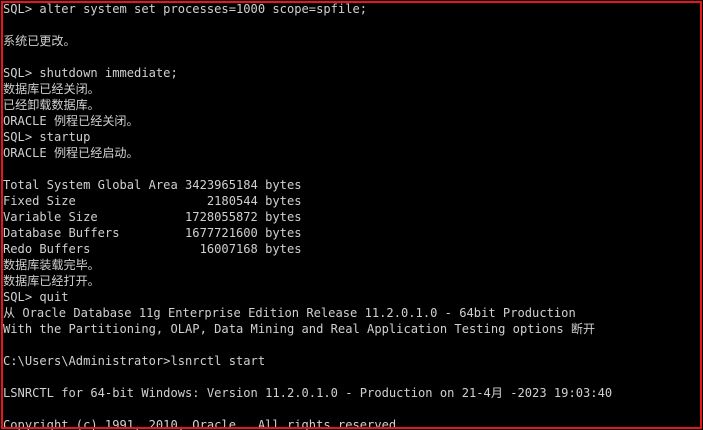 Image resolution: width=703 pixels, height=430 pixels. I want to click on console-line-16: Redo Buffers 16007168 bytes, so click(152, 249).